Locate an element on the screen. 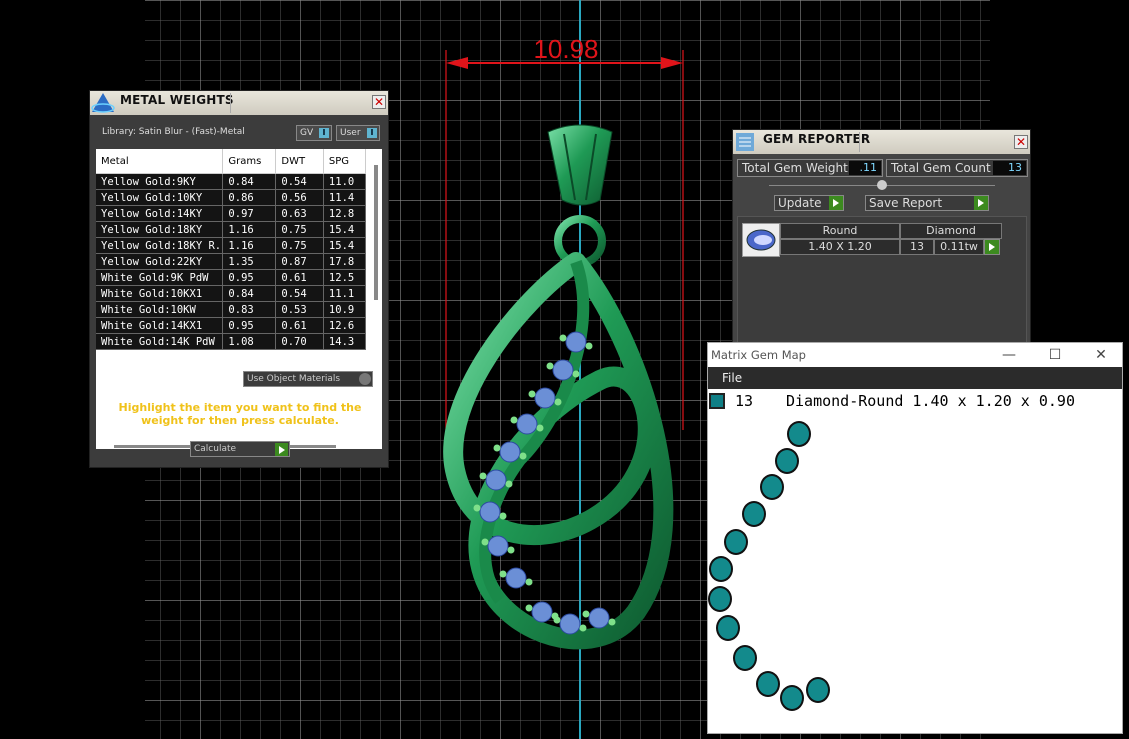  table-row: White Gold:14K PdW 1.08 0.70 14.3 is located at coordinates (231, 341).